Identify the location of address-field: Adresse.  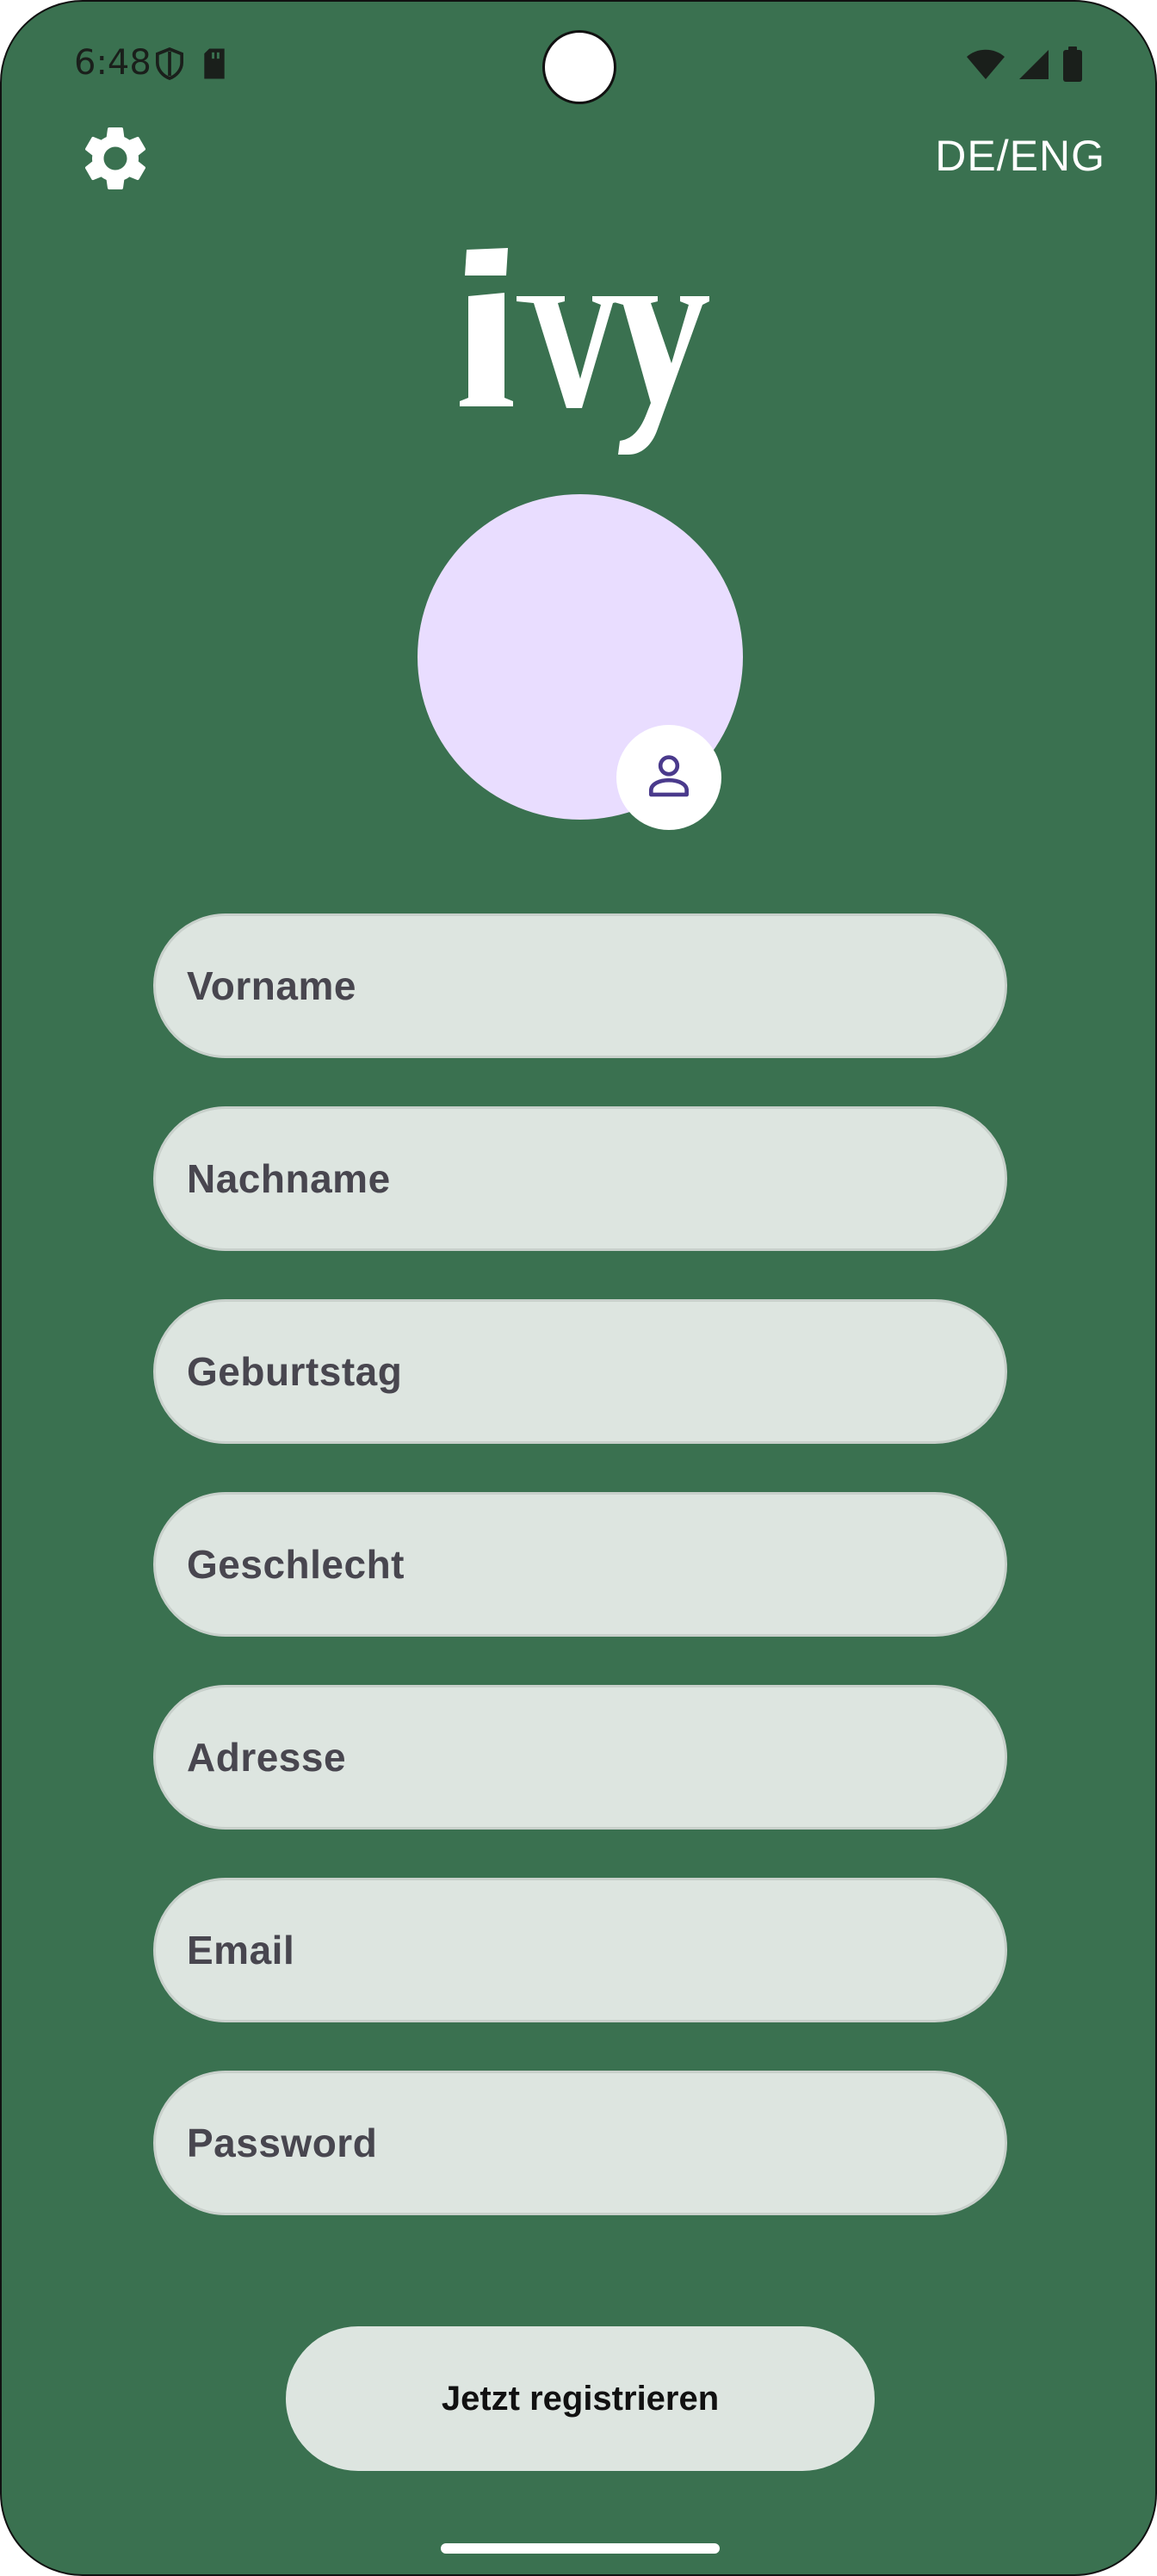
(580, 1757).